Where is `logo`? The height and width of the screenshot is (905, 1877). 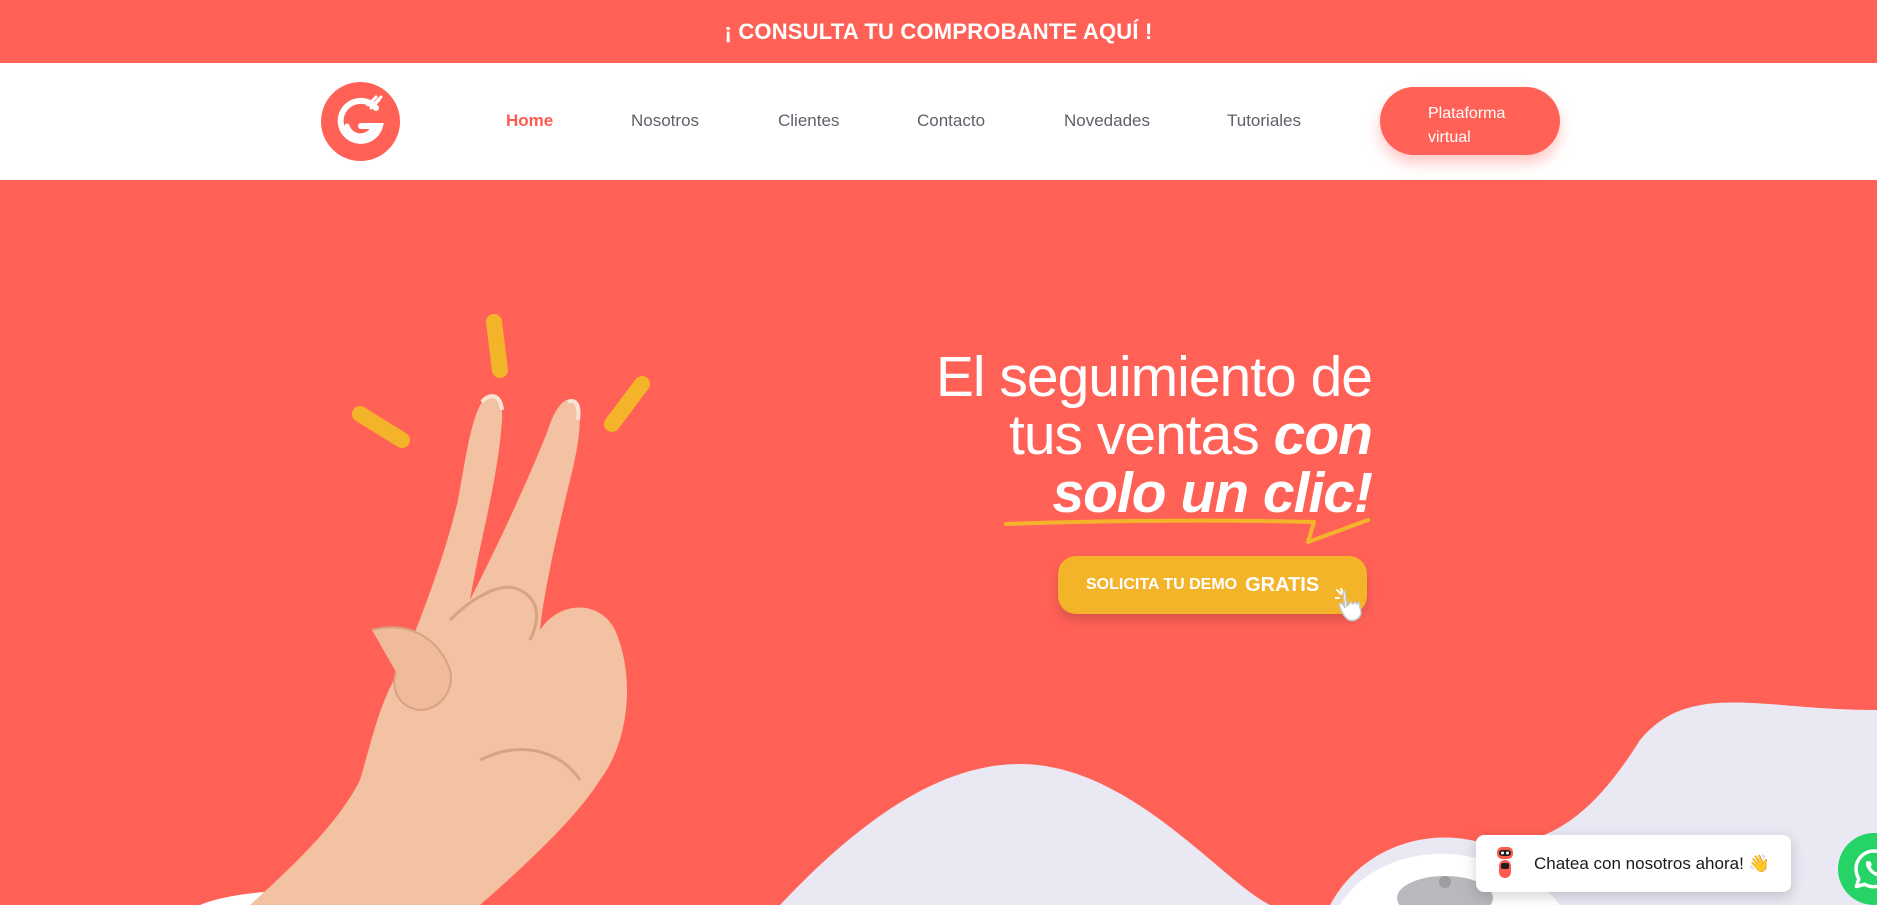
logo is located at coordinates (360, 121).